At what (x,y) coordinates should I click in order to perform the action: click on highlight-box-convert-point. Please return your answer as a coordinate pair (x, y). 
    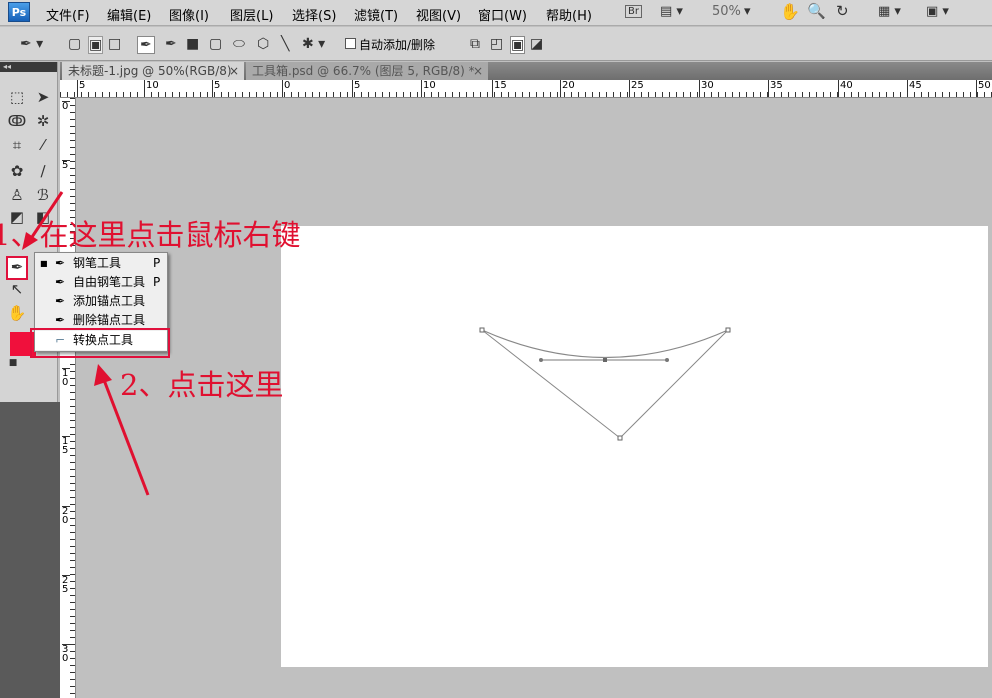
    Looking at the image, I should click on (100, 343).